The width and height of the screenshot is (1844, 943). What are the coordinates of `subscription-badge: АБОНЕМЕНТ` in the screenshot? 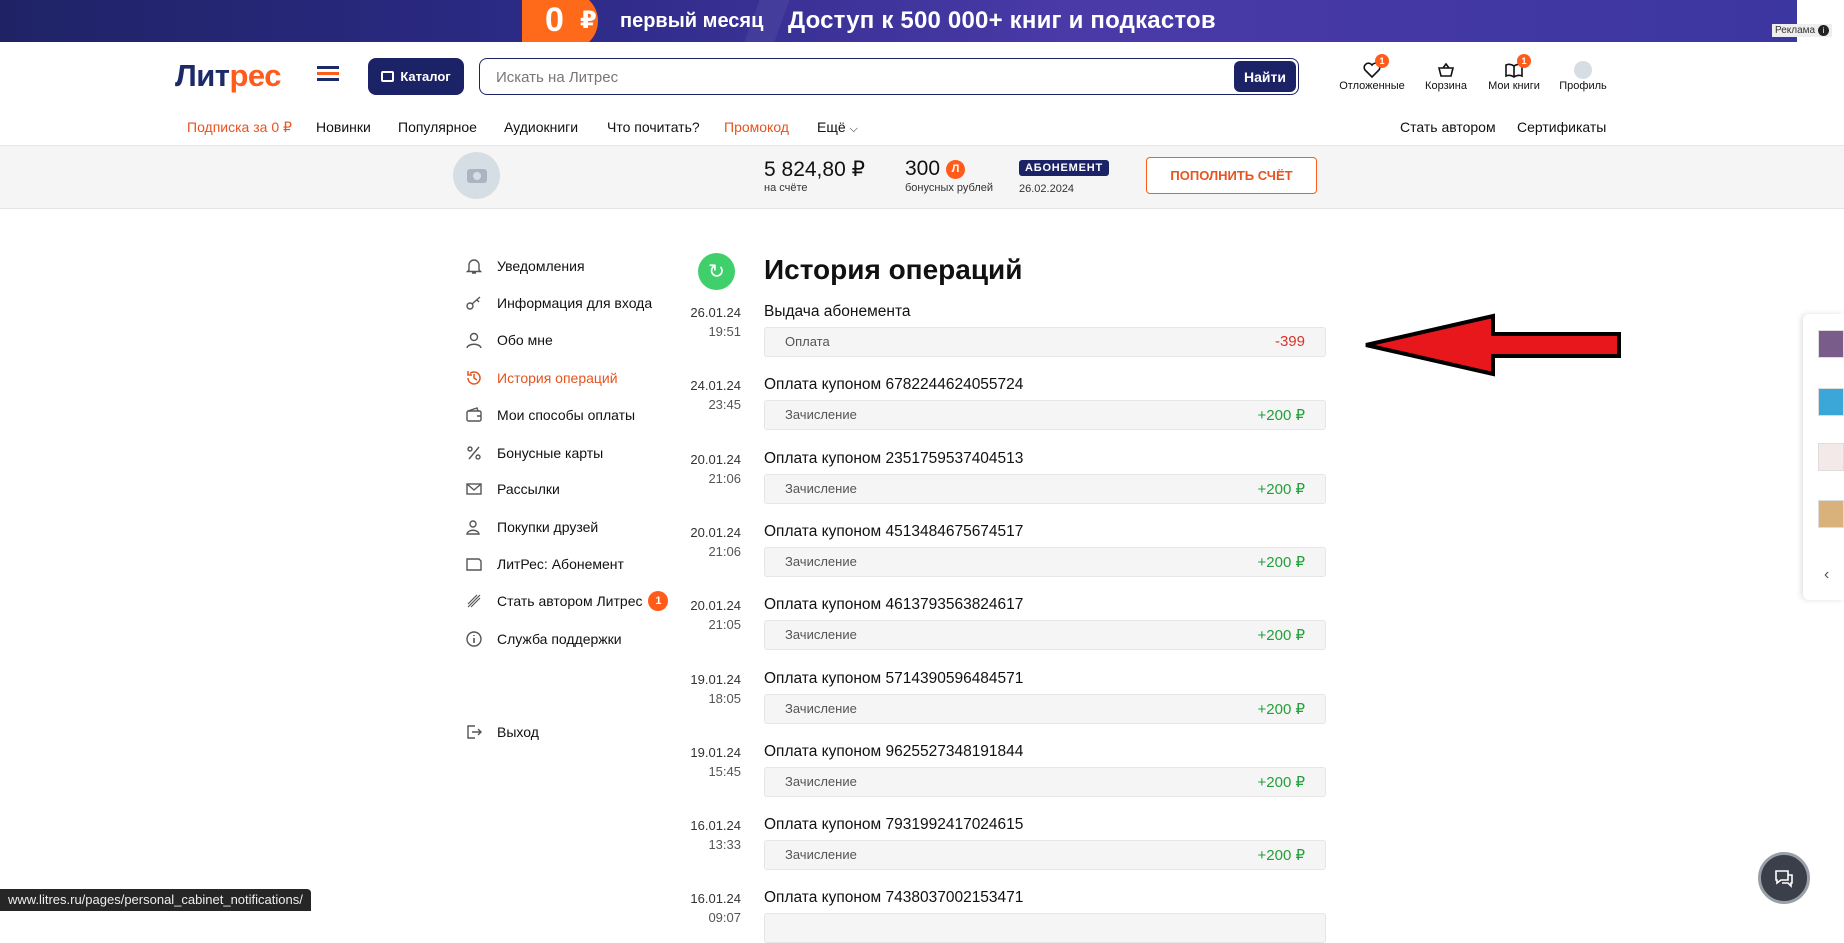 It's located at (1064, 168).